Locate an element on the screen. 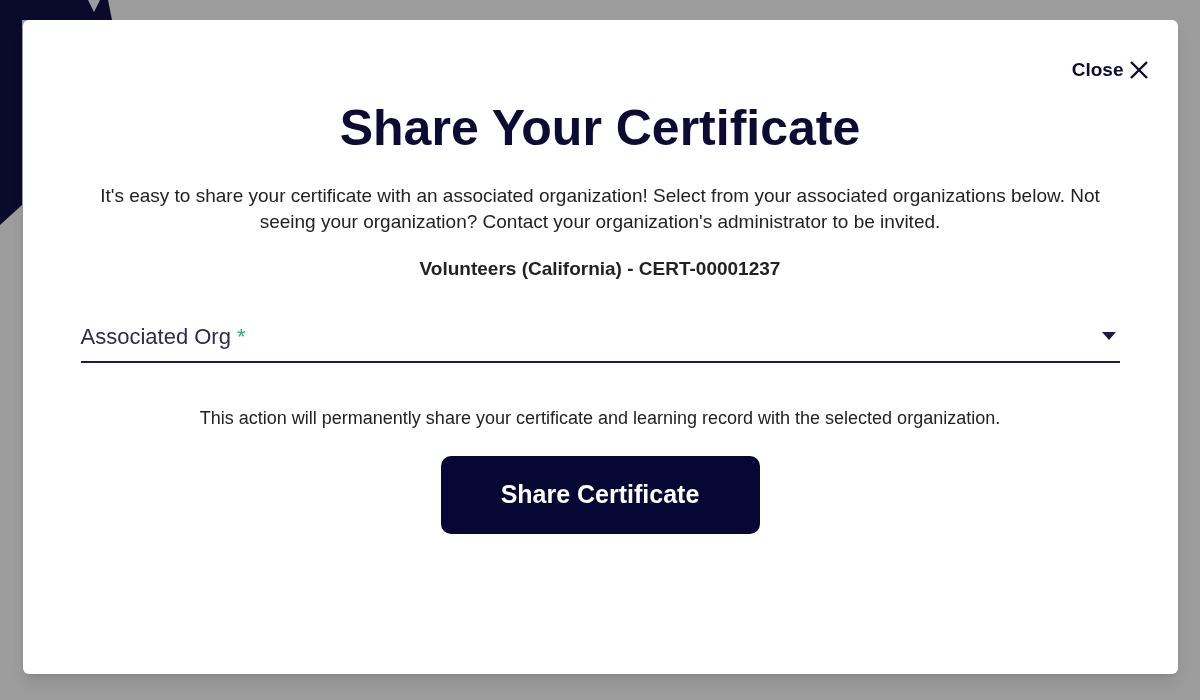  associated-org-select: Associated Org * is located at coordinates (600, 341).